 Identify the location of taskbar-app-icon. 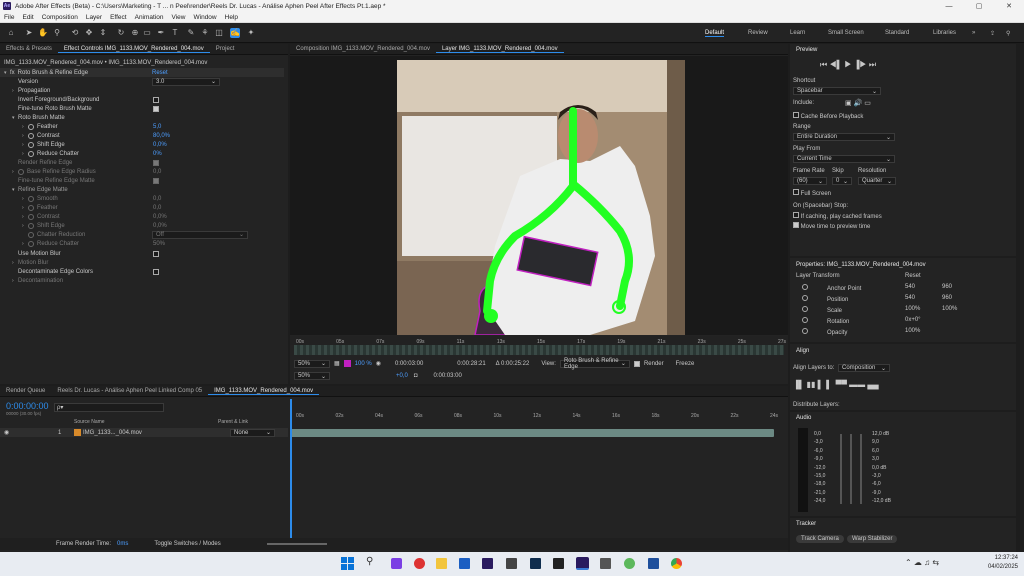
(419, 563).